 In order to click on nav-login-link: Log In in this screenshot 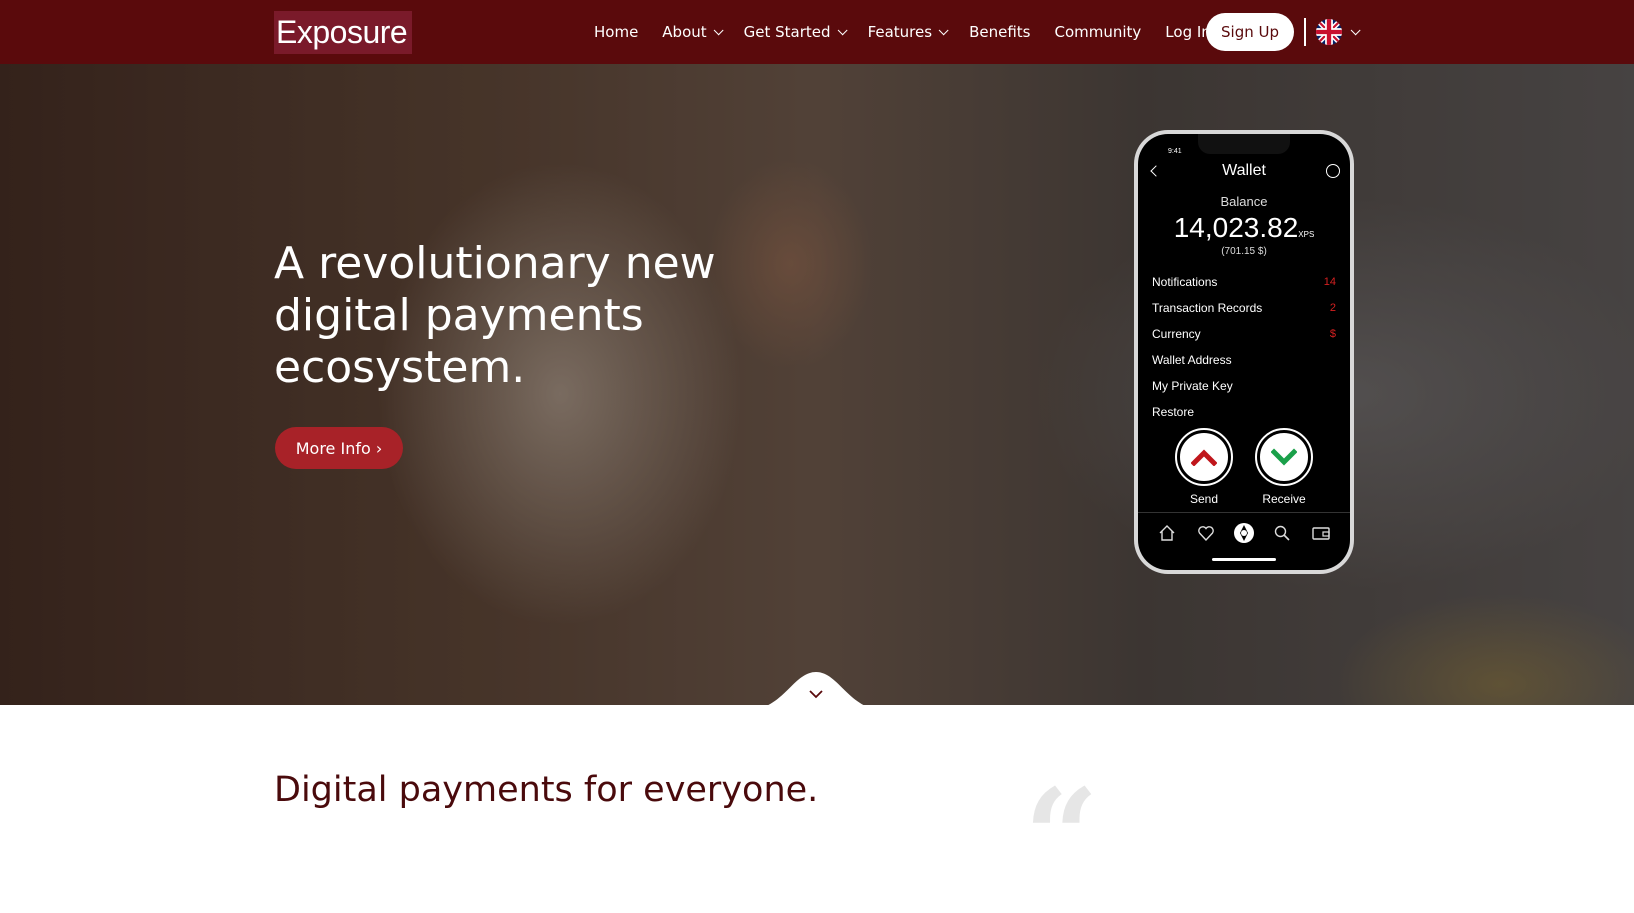, I will do `click(1188, 32)`.